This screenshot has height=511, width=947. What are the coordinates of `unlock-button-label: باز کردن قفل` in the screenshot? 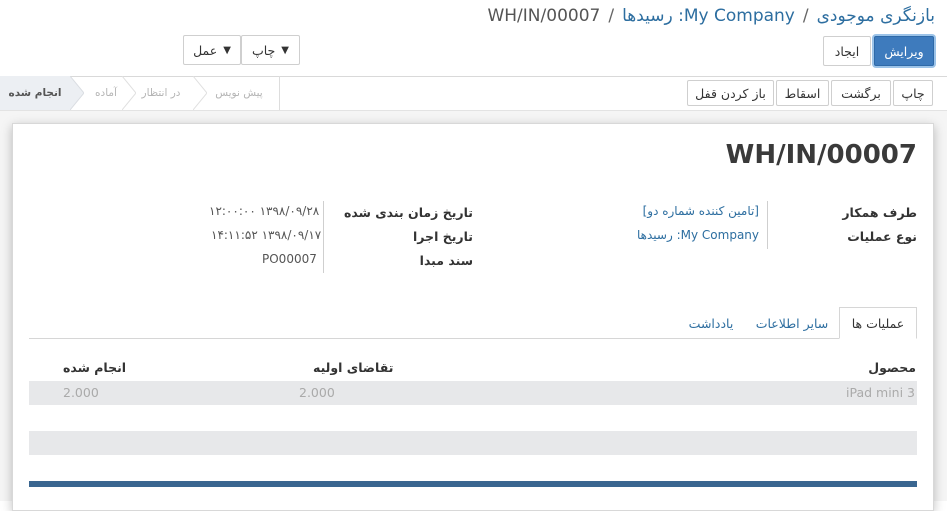 It's located at (730, 93).